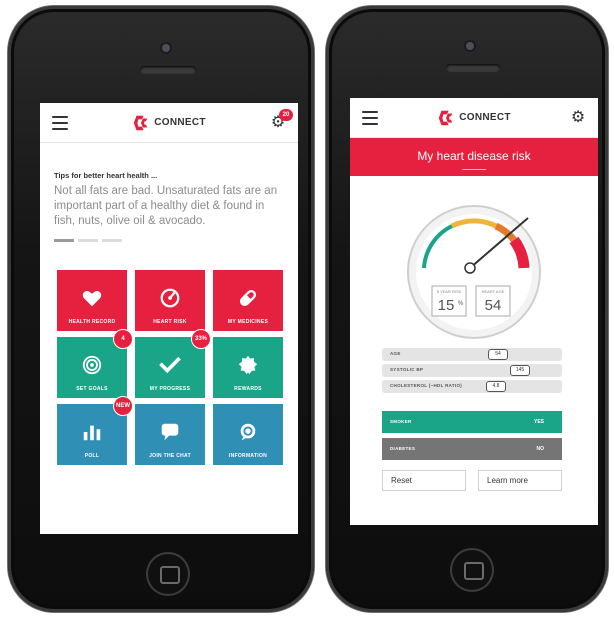 Image resolution: width=614 pixels, height=617 pixels. Describe the element at coordinates (401, 421) in the screenshot. I see `toggle-label: SMOKER` at that location.